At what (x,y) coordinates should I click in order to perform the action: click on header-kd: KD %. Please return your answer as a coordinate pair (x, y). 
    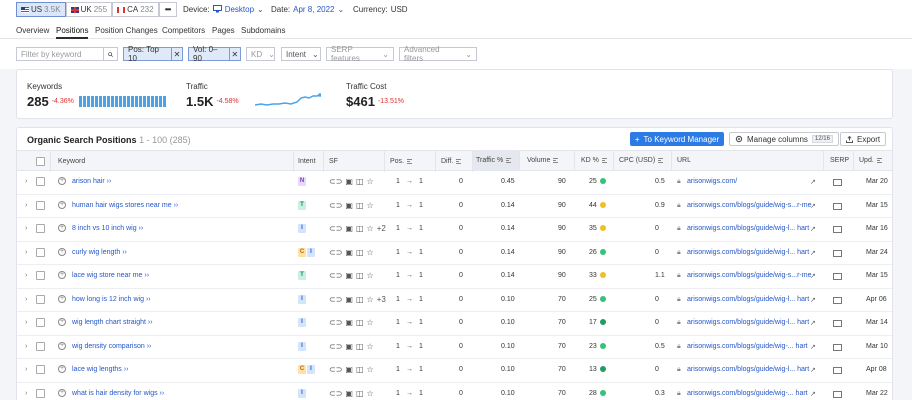
    Looking at the image, I should click on (594, 160).